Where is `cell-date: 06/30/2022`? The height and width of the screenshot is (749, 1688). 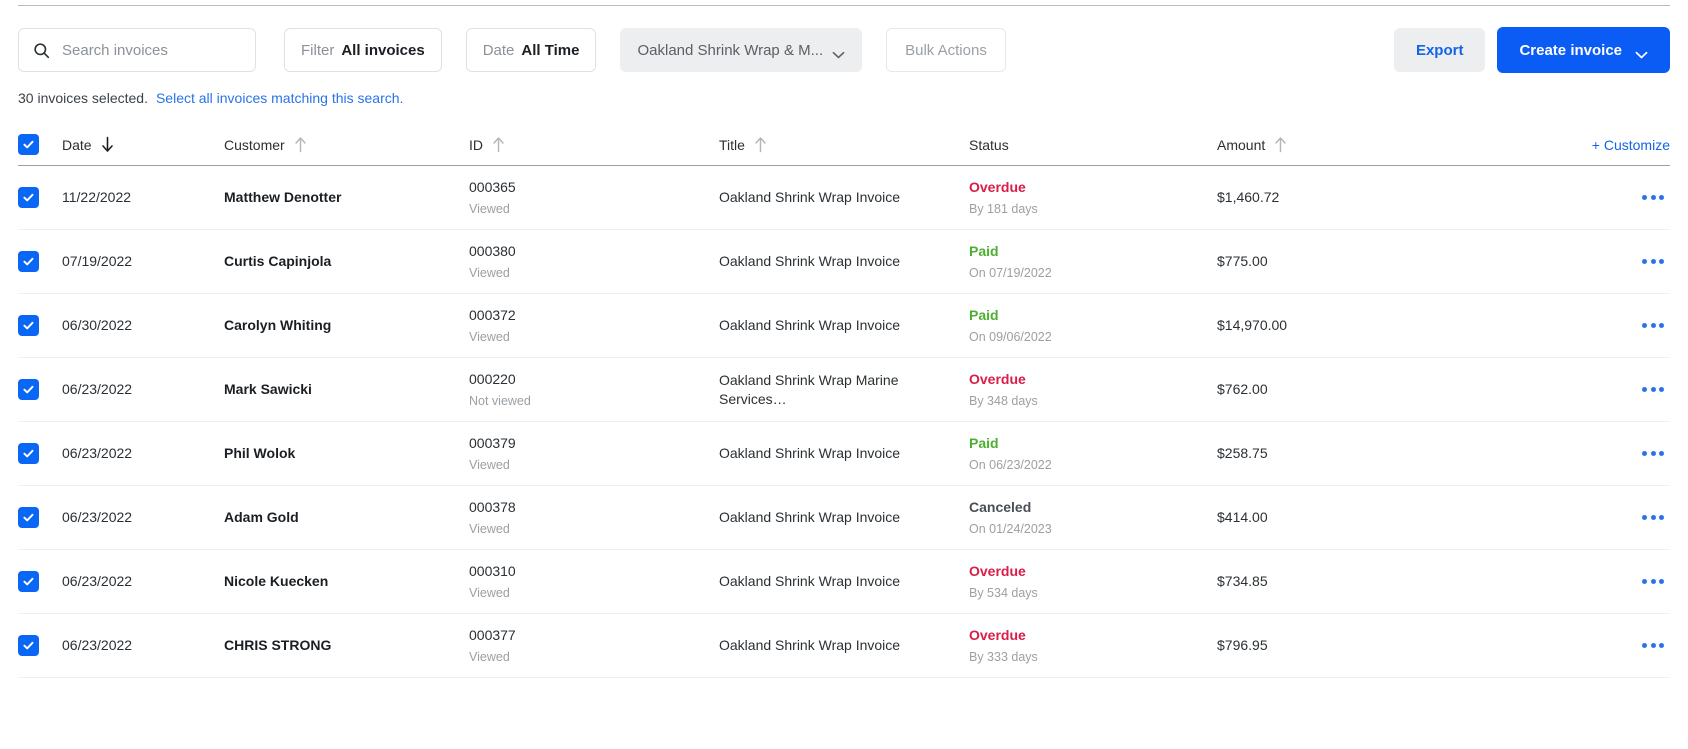
cell-date: 06/30/2022 is located at coordinates (143, 325).